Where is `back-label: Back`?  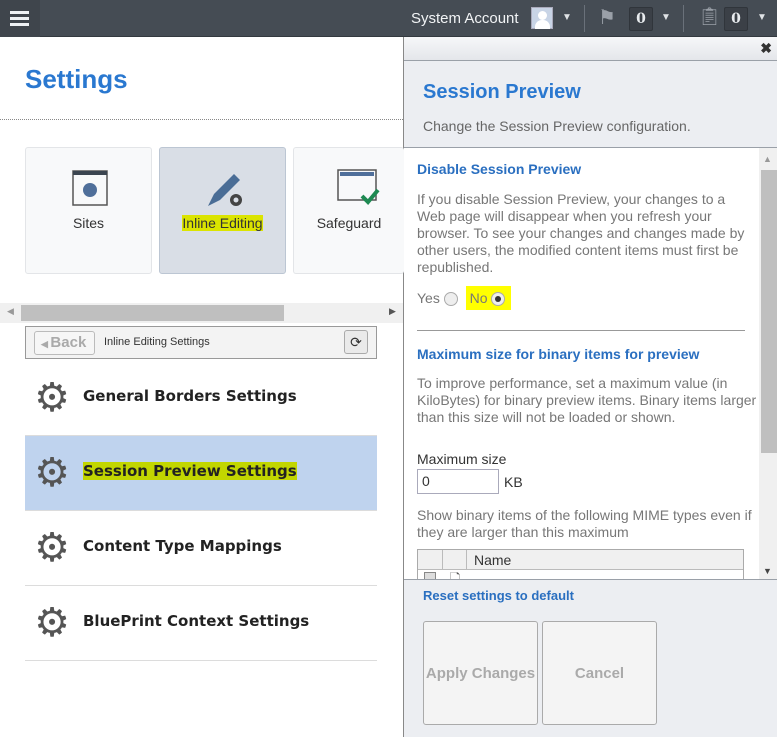 back-label: Back is located at coordinates (68, 342).